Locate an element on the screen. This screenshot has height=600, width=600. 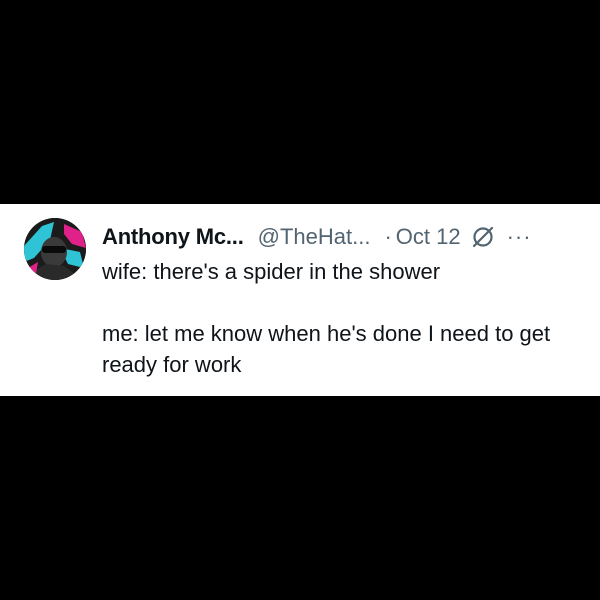
grok-icon is located at coordinates (483, 237).